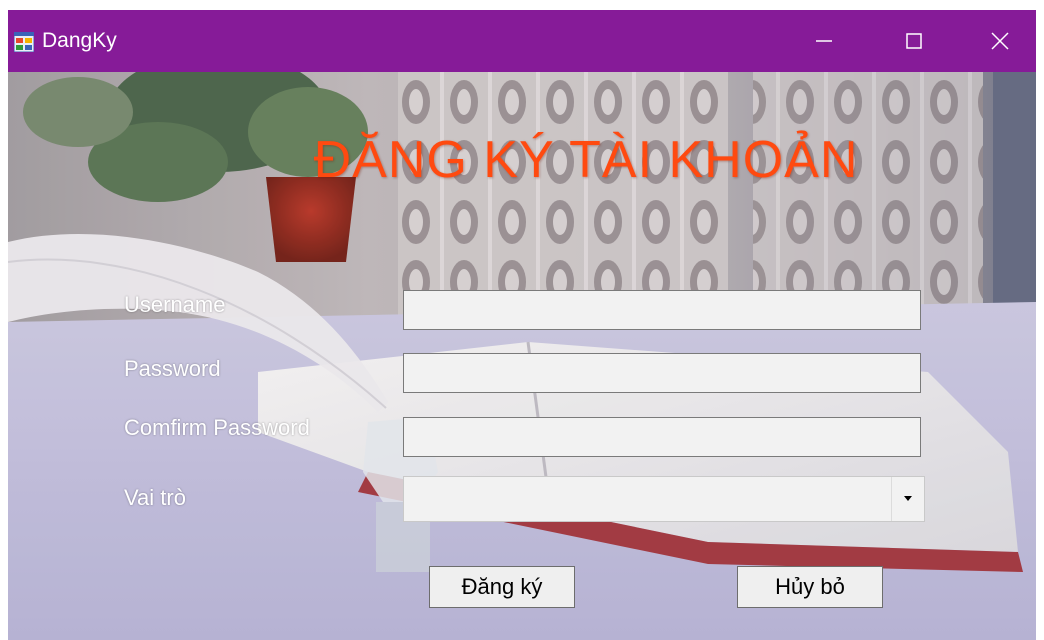 The width and height of the screenshot is (1044, 640). I want to click on dropdown-button, so click(907, 499).